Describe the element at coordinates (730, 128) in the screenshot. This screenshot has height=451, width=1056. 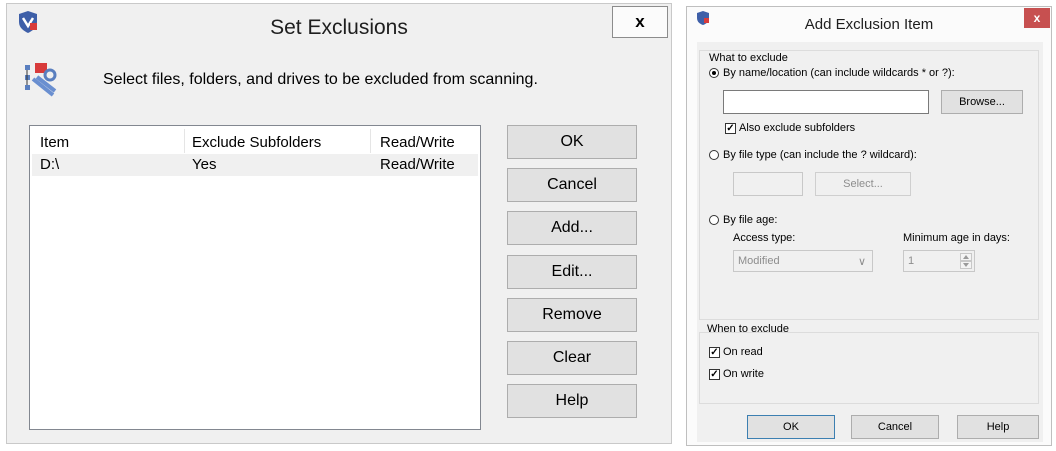
I see `also-exclude-subfolders-checkbox: ✓` at that location.